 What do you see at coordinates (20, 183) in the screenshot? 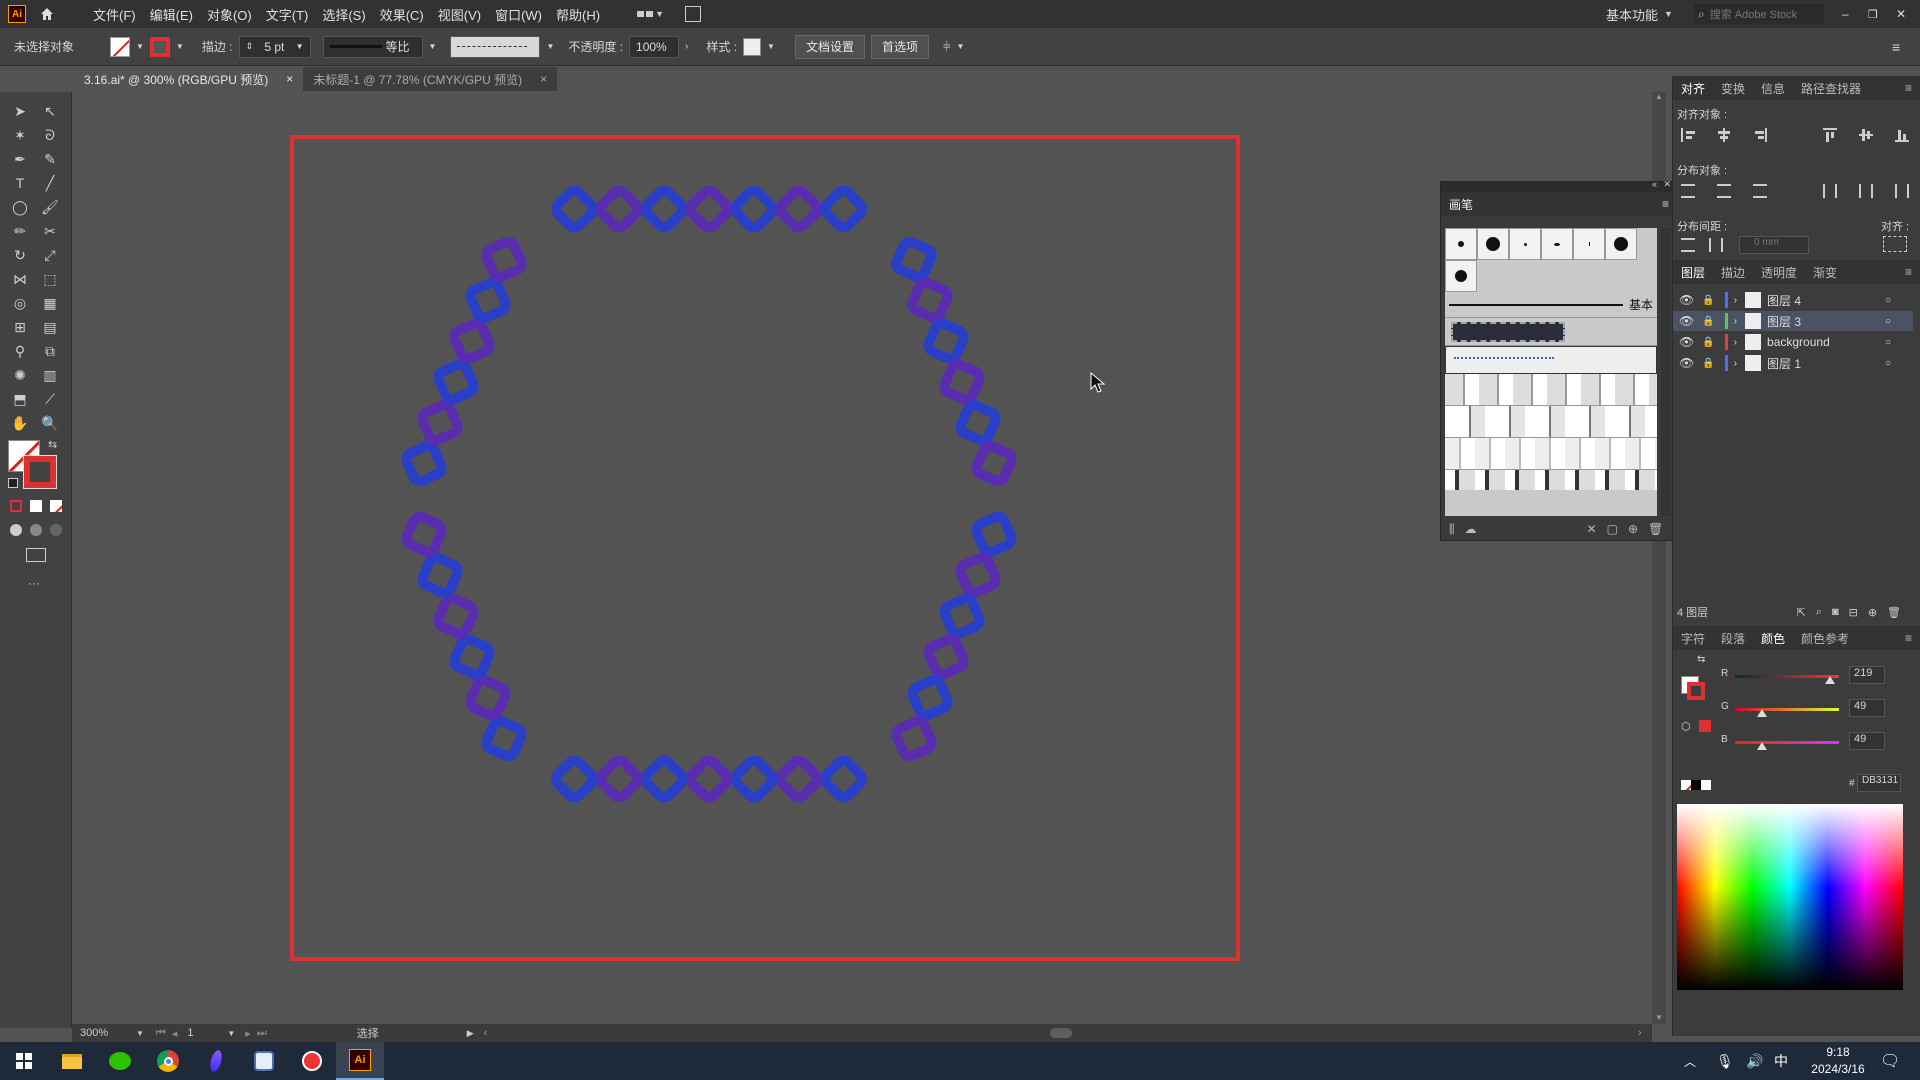
I see `type-tool-icon: T` at bounding box center [20, 183].